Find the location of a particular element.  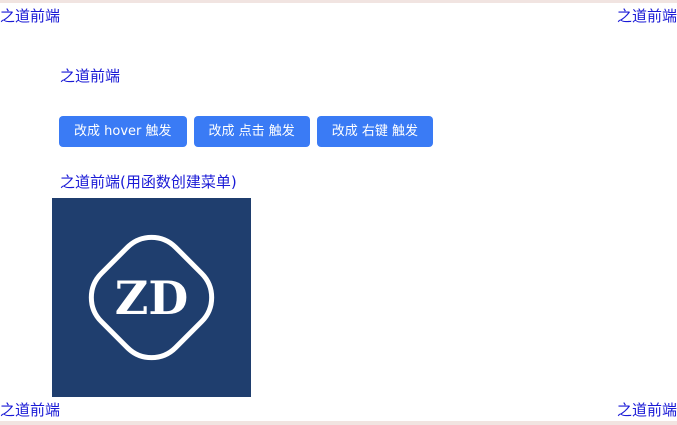

function-menu-trigger: 之道前端(用函数创建菜单) is located at coordinates (148, 182).